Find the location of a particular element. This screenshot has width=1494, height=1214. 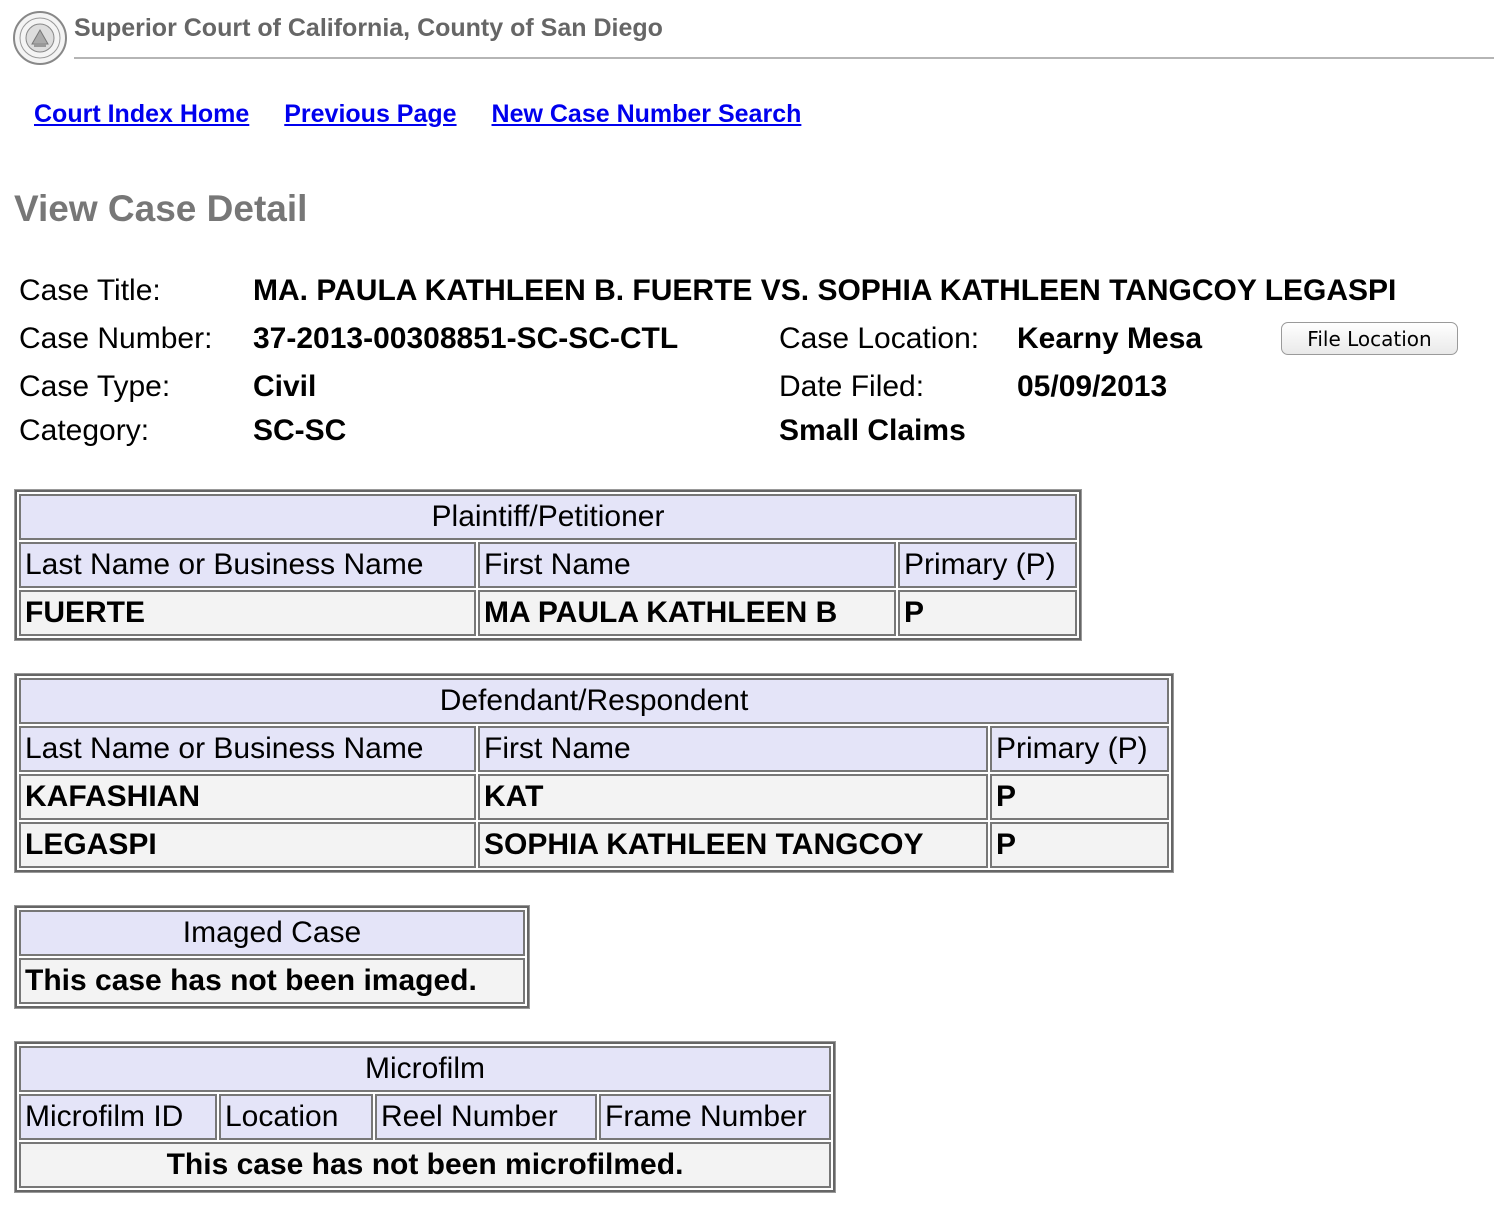

table-row: LEGASPI SOPHIA KATHLEEN TANGCOY P is located at coordinates (594, 845).